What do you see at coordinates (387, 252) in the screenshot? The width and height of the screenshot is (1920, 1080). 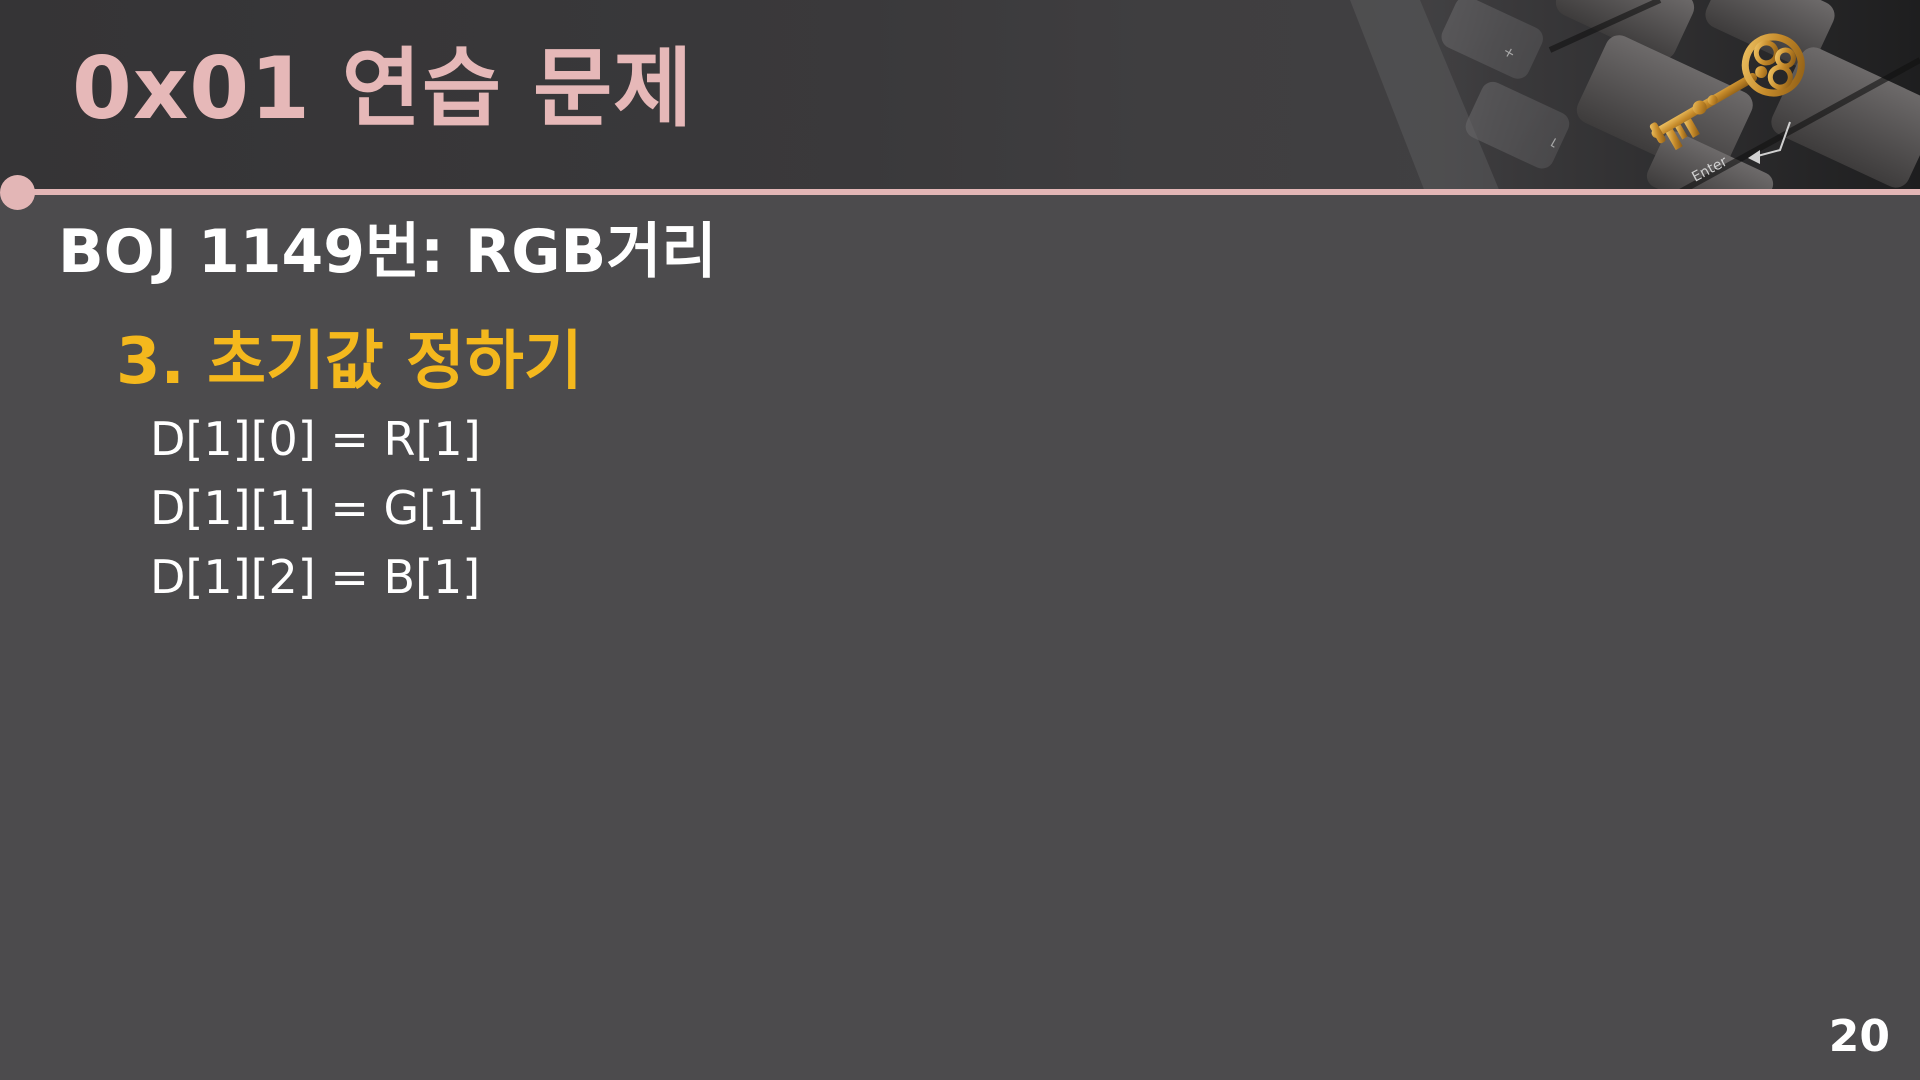 I see `problem-subtitle: BOJ 1149번: RGB거리` at bounding box center [387, 252].